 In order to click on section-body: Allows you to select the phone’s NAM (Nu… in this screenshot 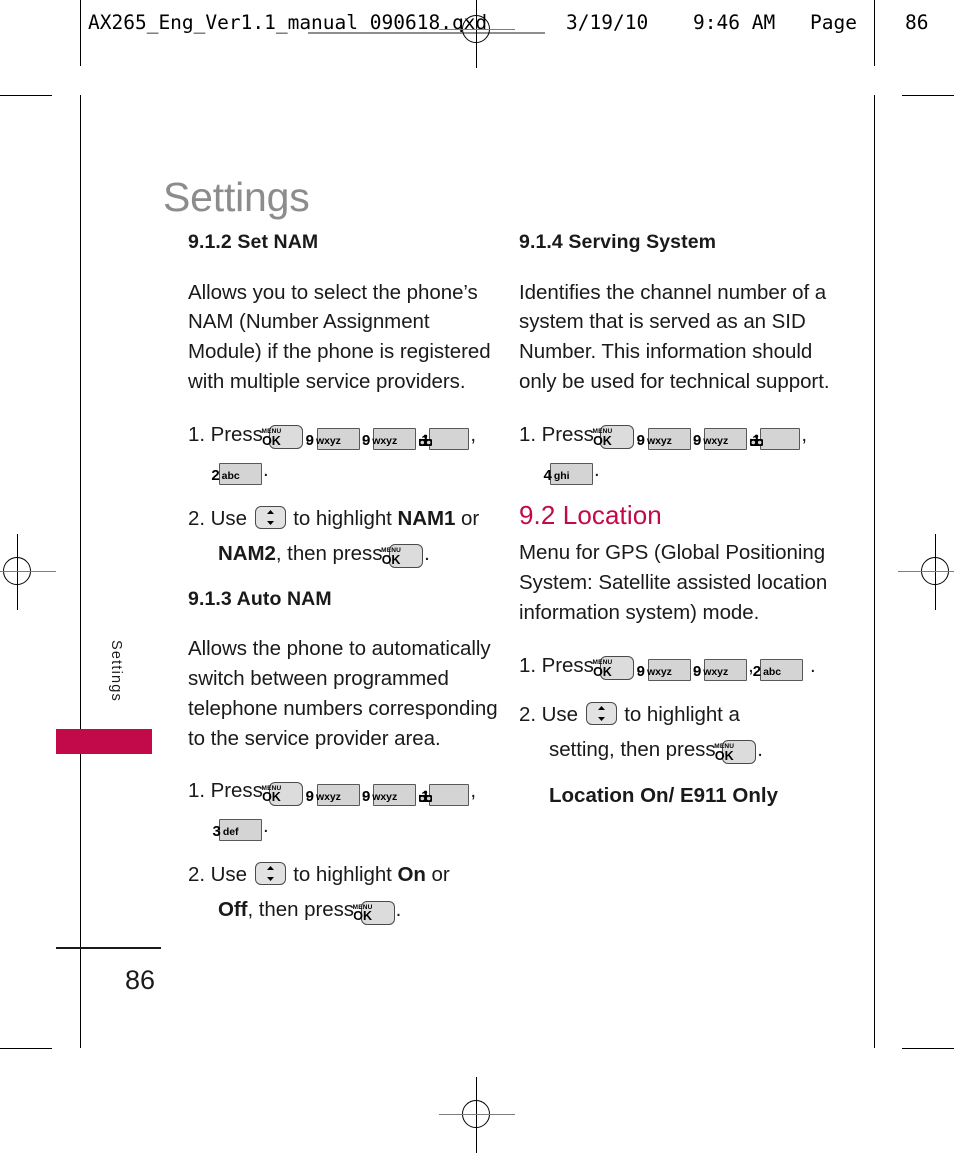, I will do `click(339, 336)`.